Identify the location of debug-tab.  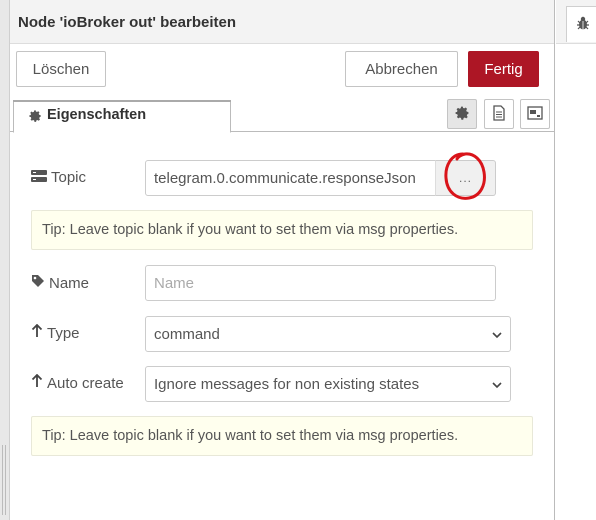
(581, 24).